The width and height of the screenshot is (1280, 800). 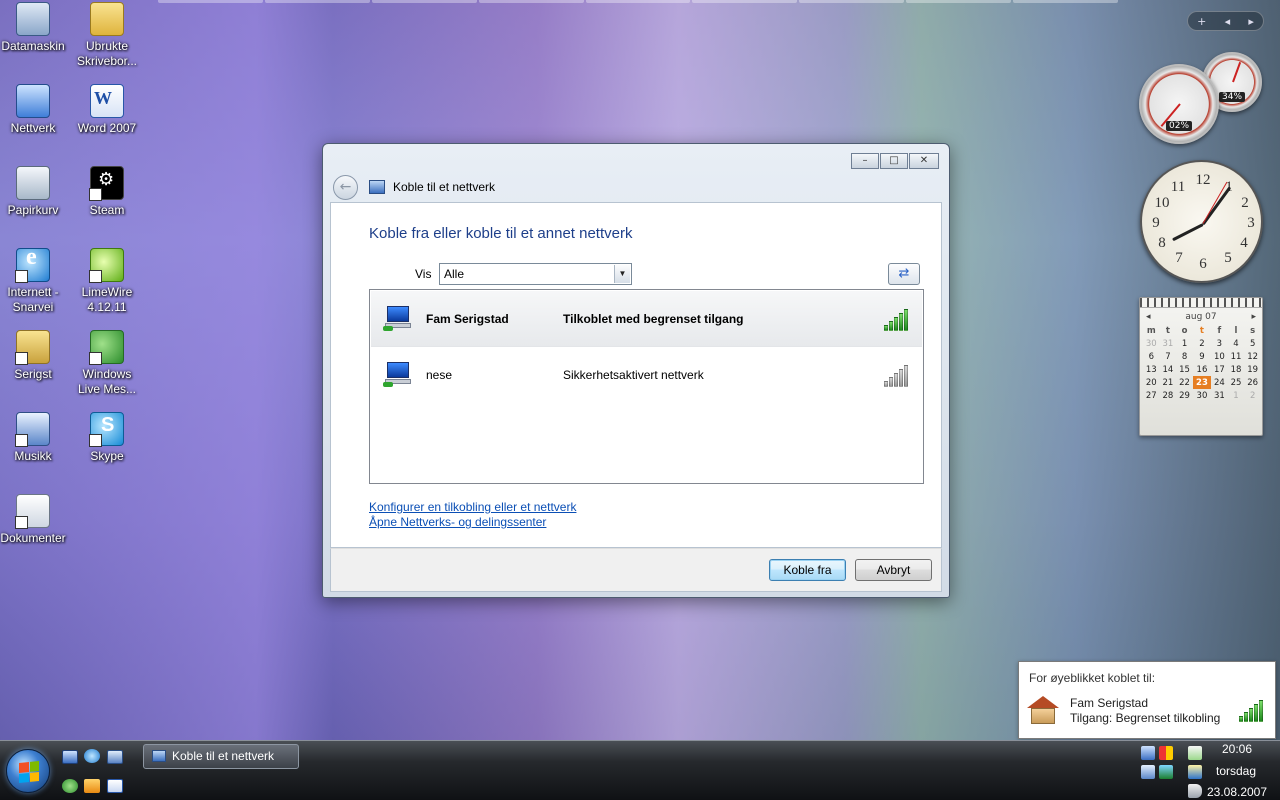 I want to click on network-center-link: Åpne Nettverks- og delingssenter, so click(x=457, y=522).